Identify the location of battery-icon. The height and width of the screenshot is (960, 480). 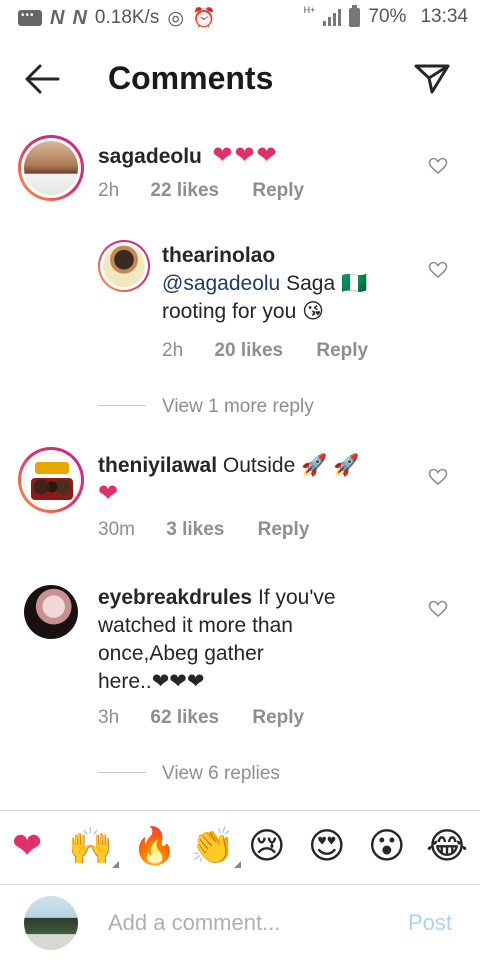
(355, 15).